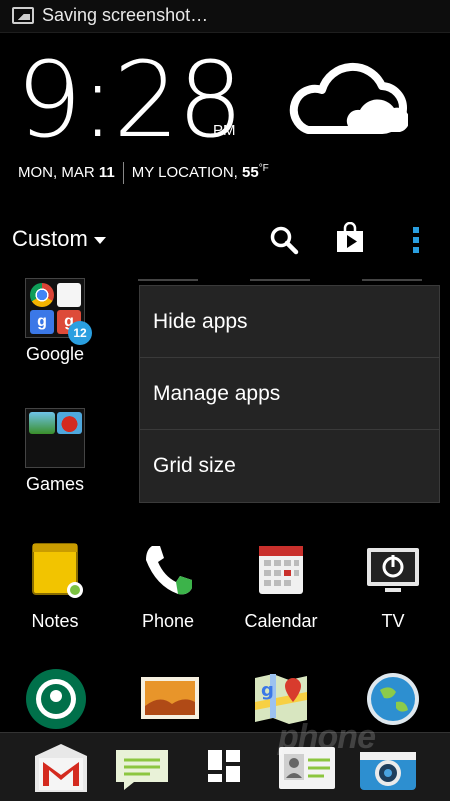  What do you see at coordinates (343, 97) in the screenshot?
I see `partly-cloudy-icon` at bounding box center [343, 97].